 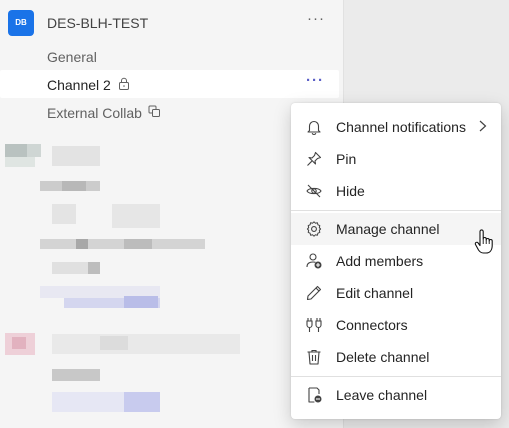 I want to click on menu-item-hide: Hide, so click(x=396, y=191).